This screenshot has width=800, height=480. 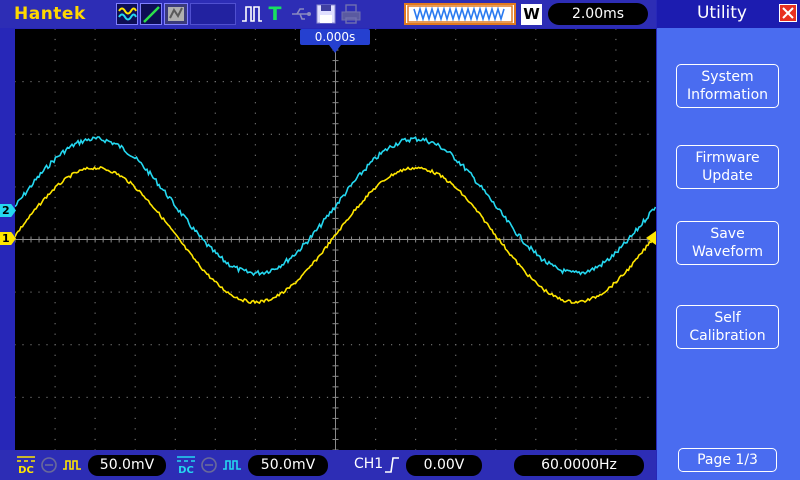 I want to click on vectors-icon, so click(x=151, y=14).